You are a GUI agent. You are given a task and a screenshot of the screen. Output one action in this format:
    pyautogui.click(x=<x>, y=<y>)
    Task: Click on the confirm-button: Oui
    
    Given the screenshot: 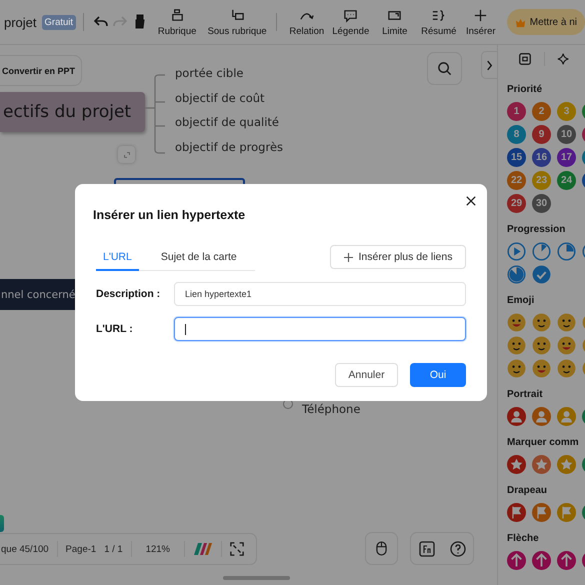 What is the action you would take?
    pyautogui.click(x=438, y=375)
    